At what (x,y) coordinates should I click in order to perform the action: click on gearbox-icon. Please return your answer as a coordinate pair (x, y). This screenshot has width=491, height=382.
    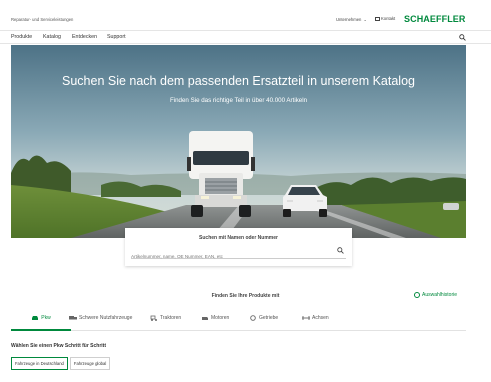
    Looking at the image, I should click on (253, 318).